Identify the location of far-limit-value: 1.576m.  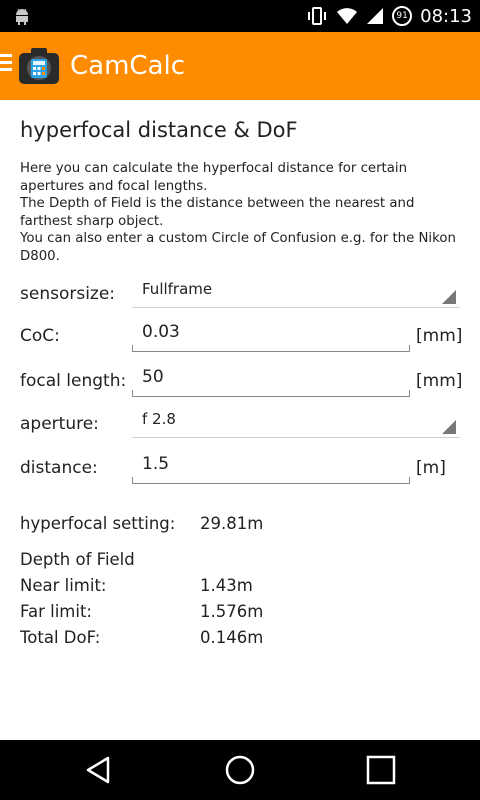
(232, 611).